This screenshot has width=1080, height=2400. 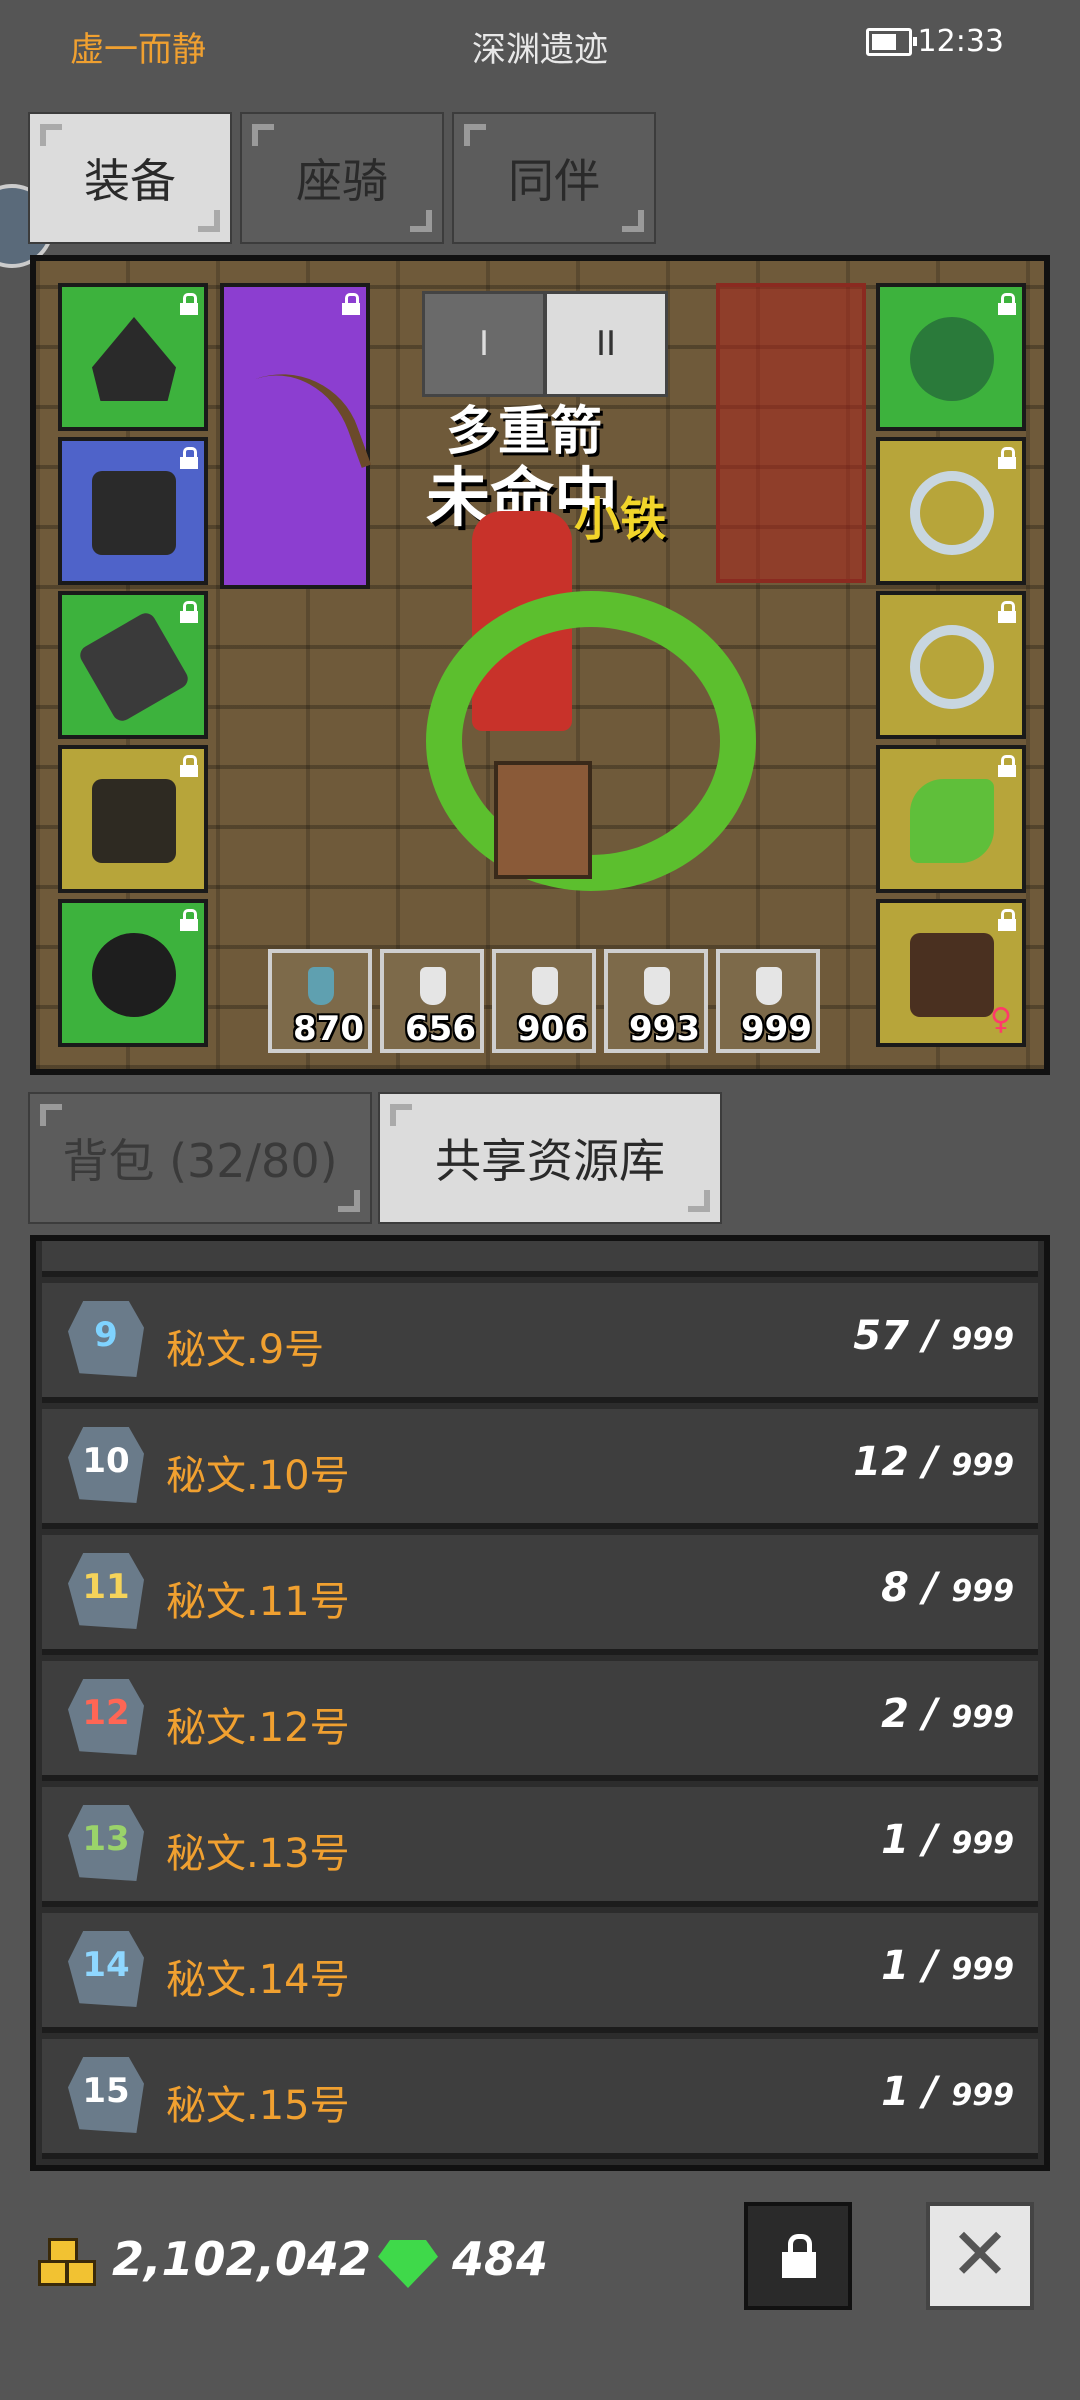 I want to click on list-item: 11 秘文.11号 8 / 999, so click(x=540, y=1595).